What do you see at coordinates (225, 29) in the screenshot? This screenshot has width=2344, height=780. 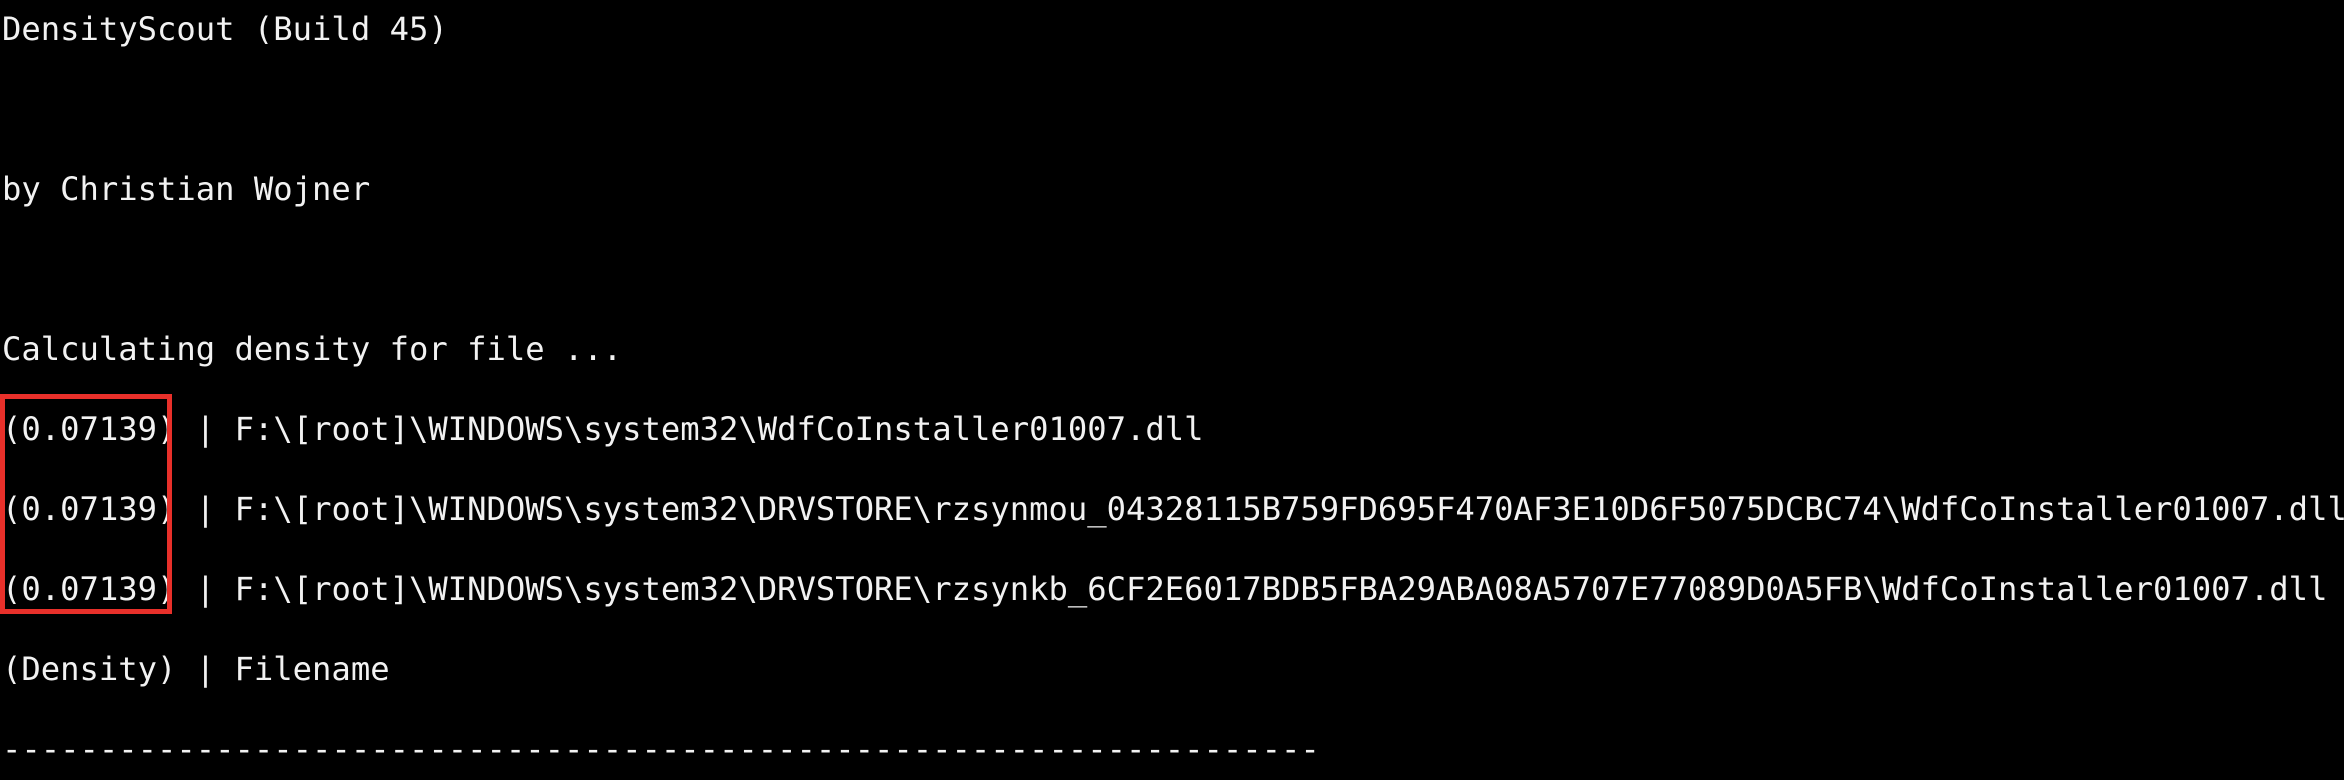 I see `app-title-line: DensityScout (Build 45)` at bounding box center [225, 29].